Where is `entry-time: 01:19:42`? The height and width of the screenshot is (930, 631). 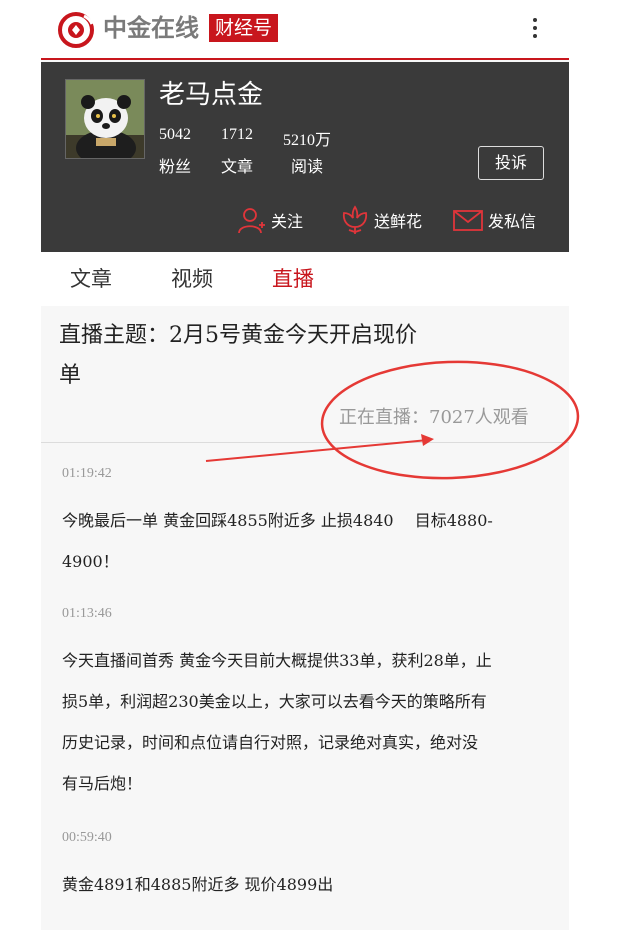
entry-time: 01:19:42 is located at coordinates (87, 473).